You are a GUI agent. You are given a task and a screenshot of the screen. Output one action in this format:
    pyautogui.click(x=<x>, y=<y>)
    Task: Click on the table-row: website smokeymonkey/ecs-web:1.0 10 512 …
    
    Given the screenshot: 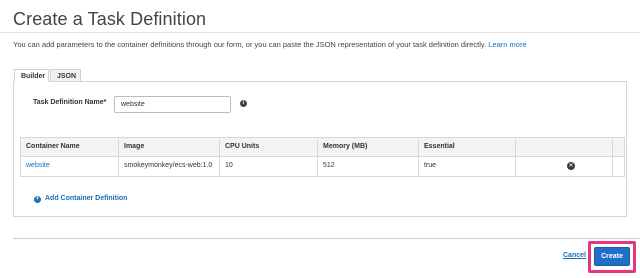 What is the action you would take?
    pyautogui.click(x=322, y=166)
    